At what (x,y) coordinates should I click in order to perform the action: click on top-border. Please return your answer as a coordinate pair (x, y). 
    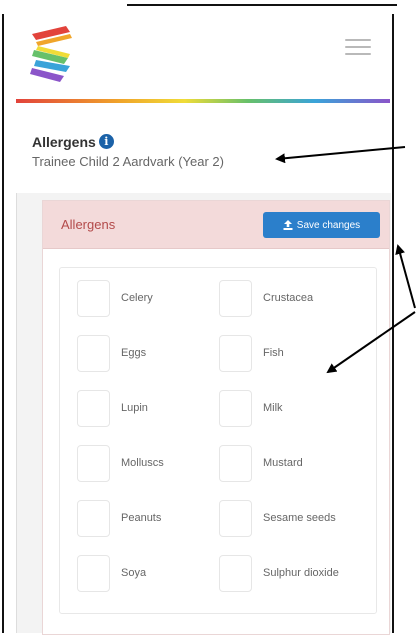
    Looking at the image, I should click on (209, 4).